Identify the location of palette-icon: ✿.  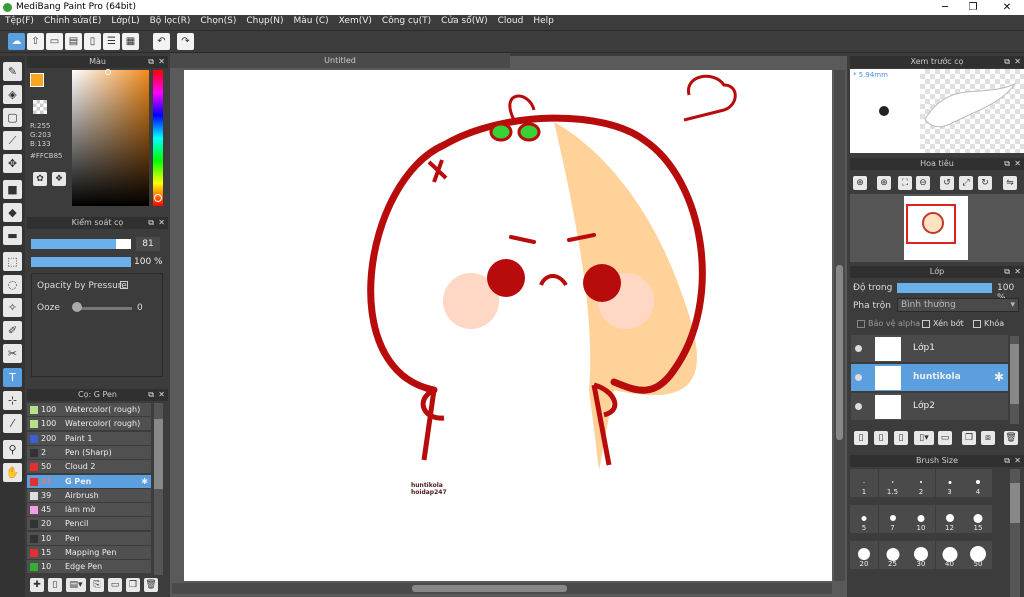
(40, 179).